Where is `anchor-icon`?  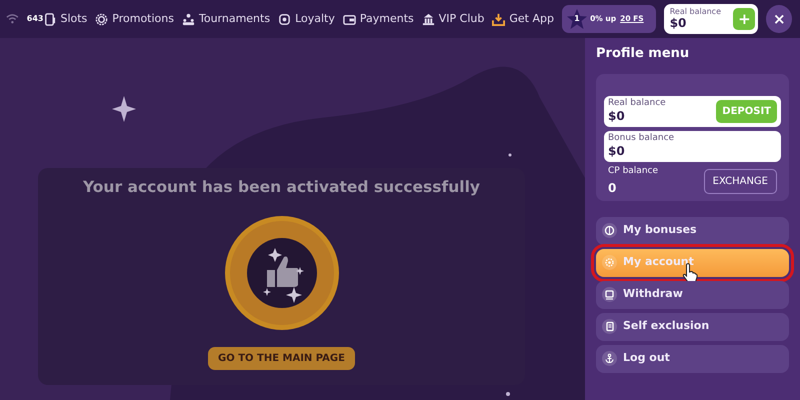 anchor-icon is located at coordinates (609, 358).